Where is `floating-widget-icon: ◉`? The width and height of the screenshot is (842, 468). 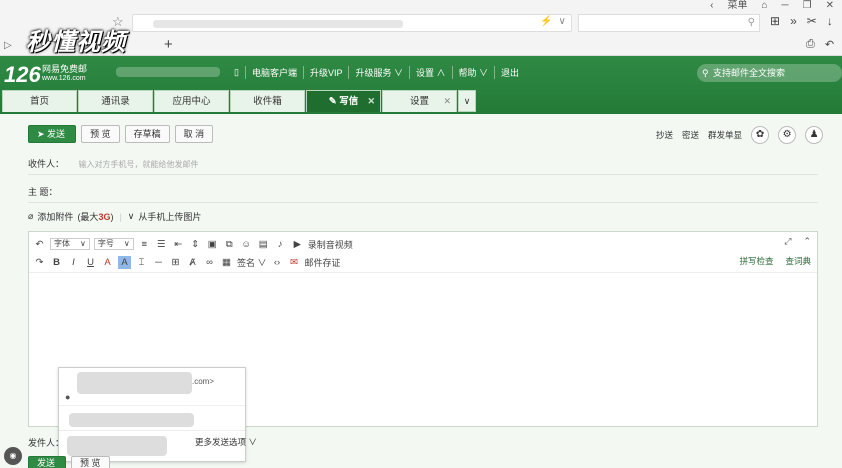
floating-widget-icon: ◉ is located at coordinates (13, 456).